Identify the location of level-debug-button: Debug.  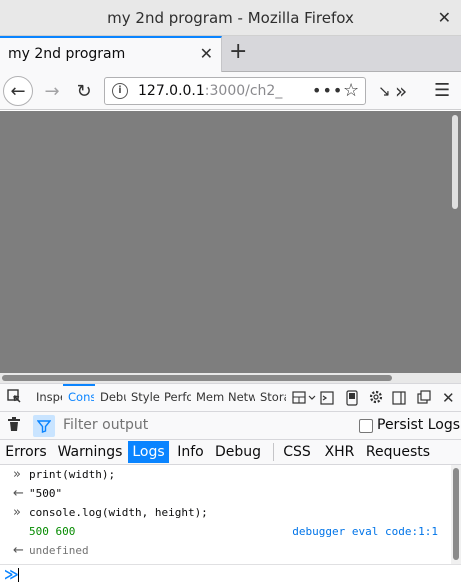
(238, 452).